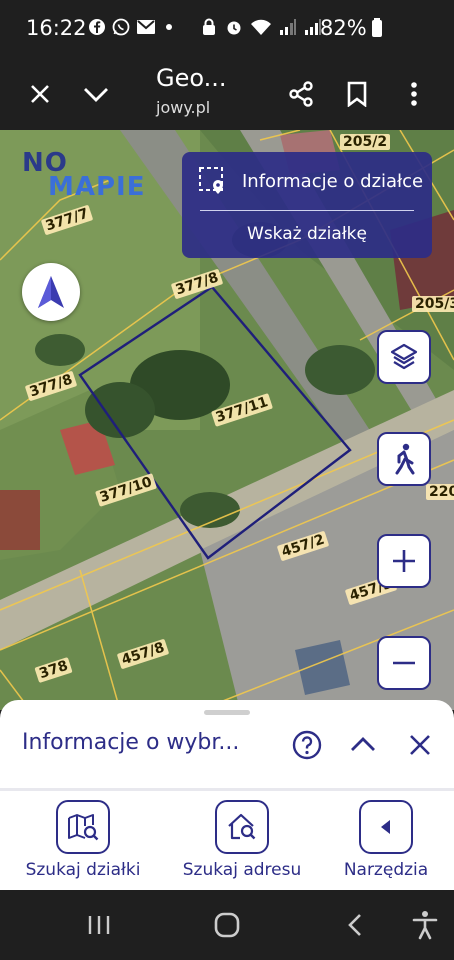  What do you see at coordinates (376, 27) in the screenshot?
I see `battery-icon` at bounding box center [376, 27].